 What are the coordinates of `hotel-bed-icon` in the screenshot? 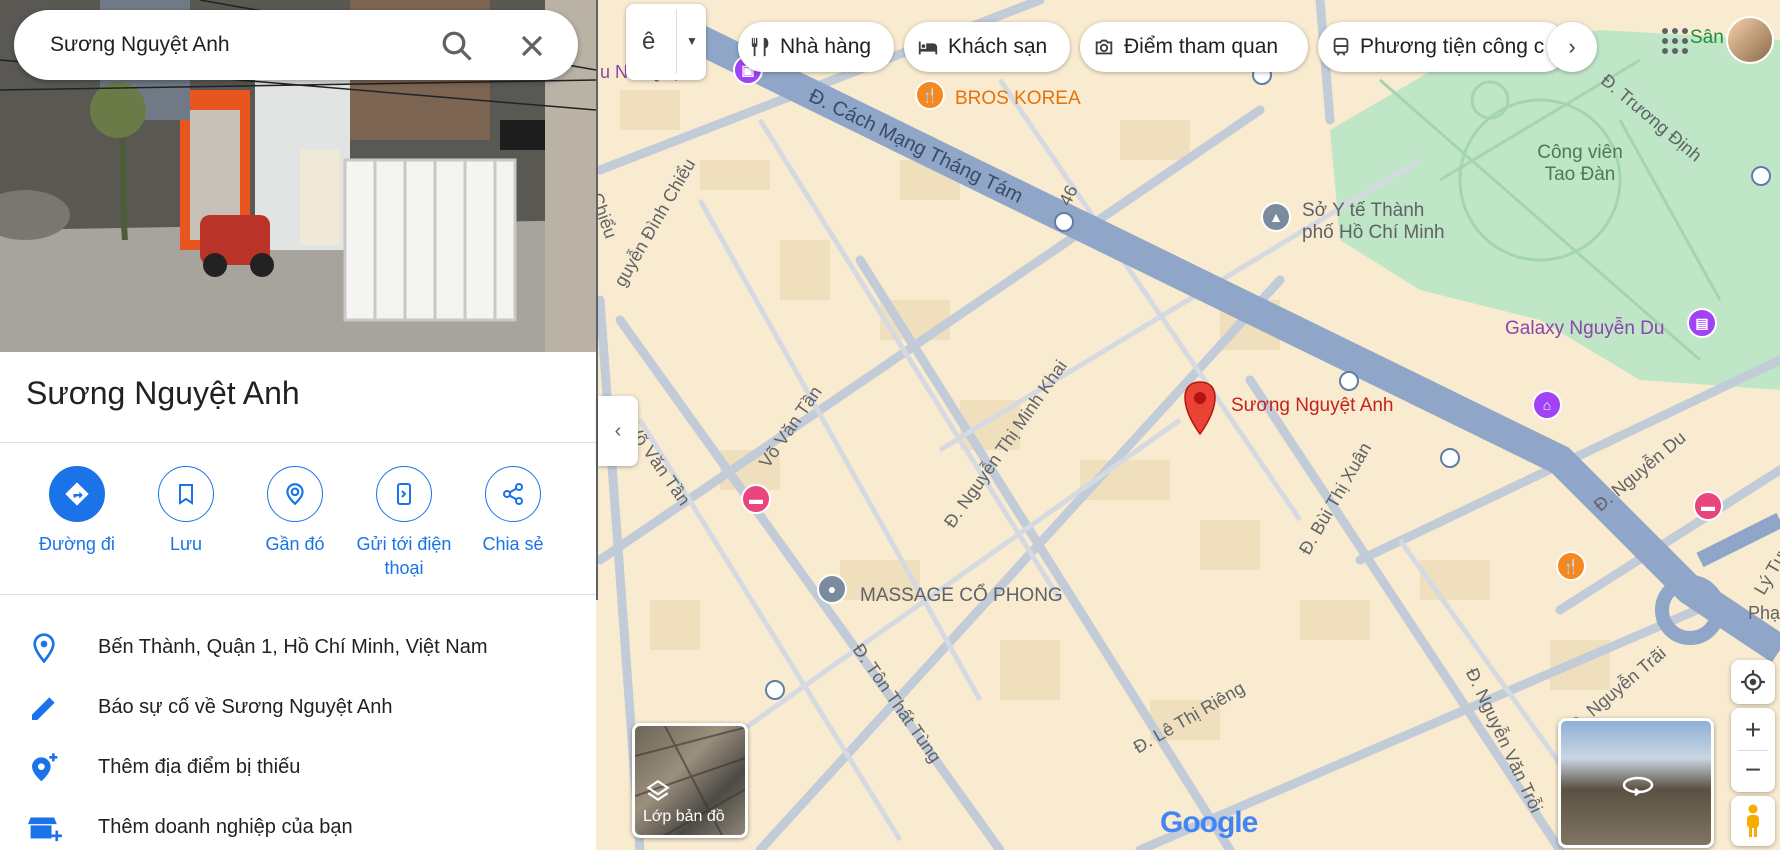 It's located at (928, 48).